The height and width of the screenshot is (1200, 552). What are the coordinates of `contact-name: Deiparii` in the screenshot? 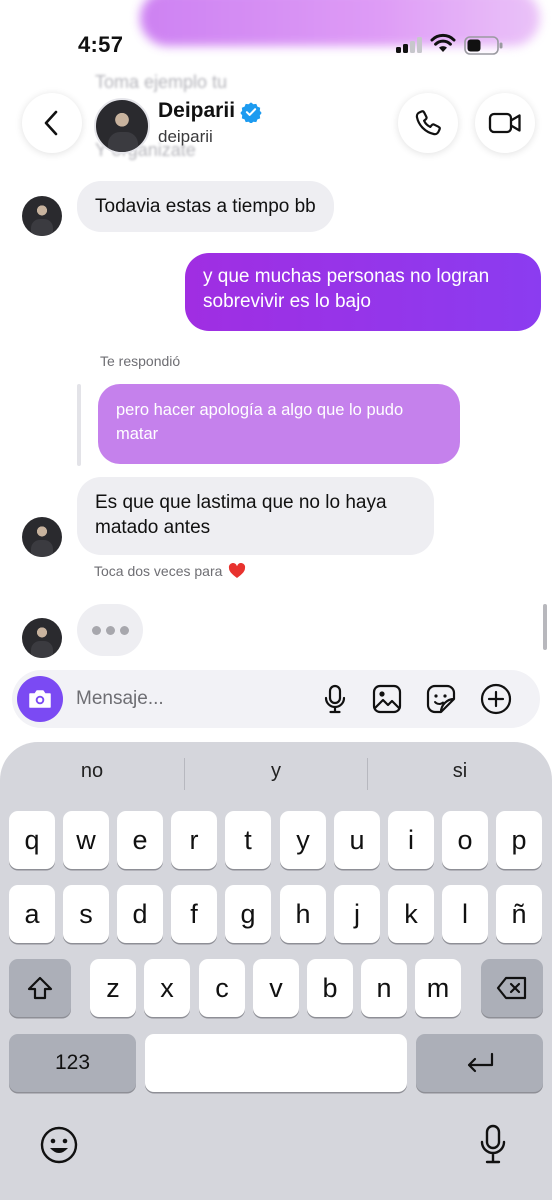 It's located at (196, 111).